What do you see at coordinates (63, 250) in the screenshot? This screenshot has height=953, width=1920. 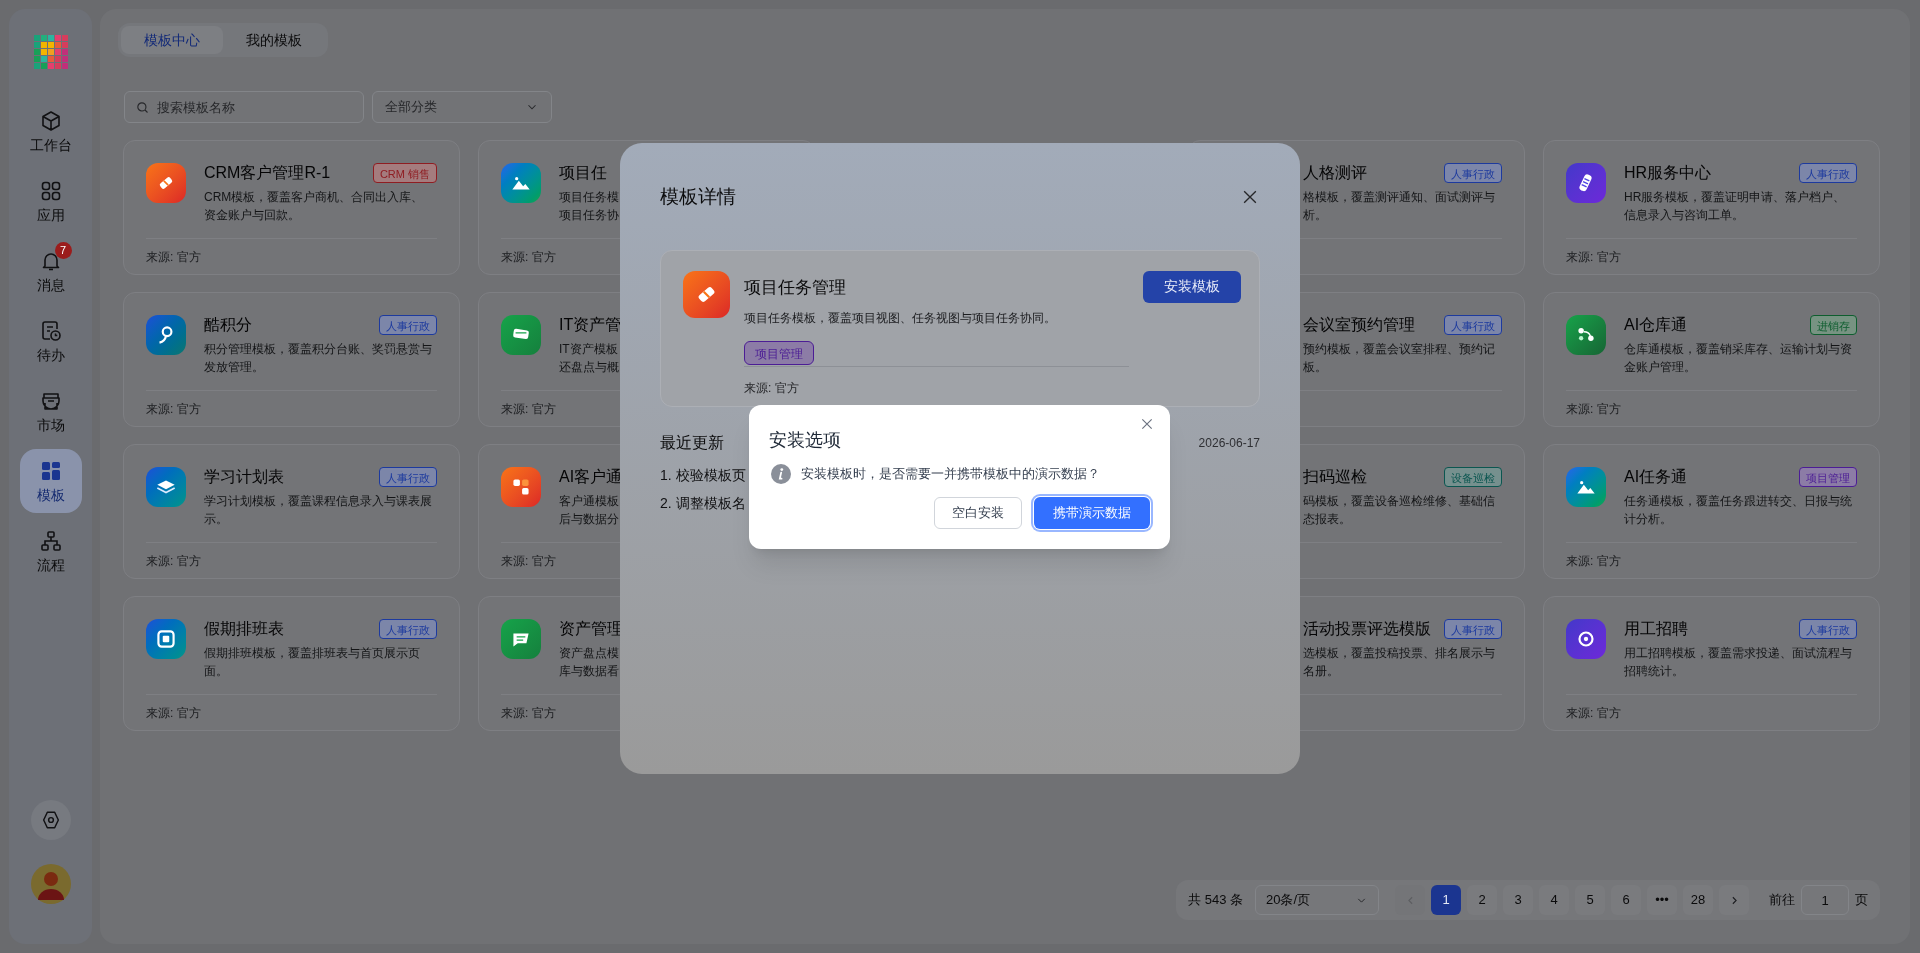 I see `notification-badge: 7` at bounding box center [63, 250].